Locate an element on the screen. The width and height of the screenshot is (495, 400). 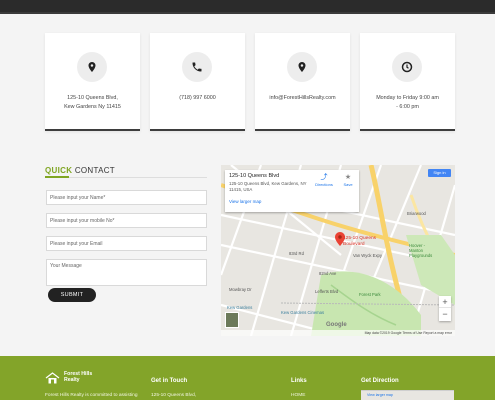
satellite-thumbnail is located at coordinates (232, 320).